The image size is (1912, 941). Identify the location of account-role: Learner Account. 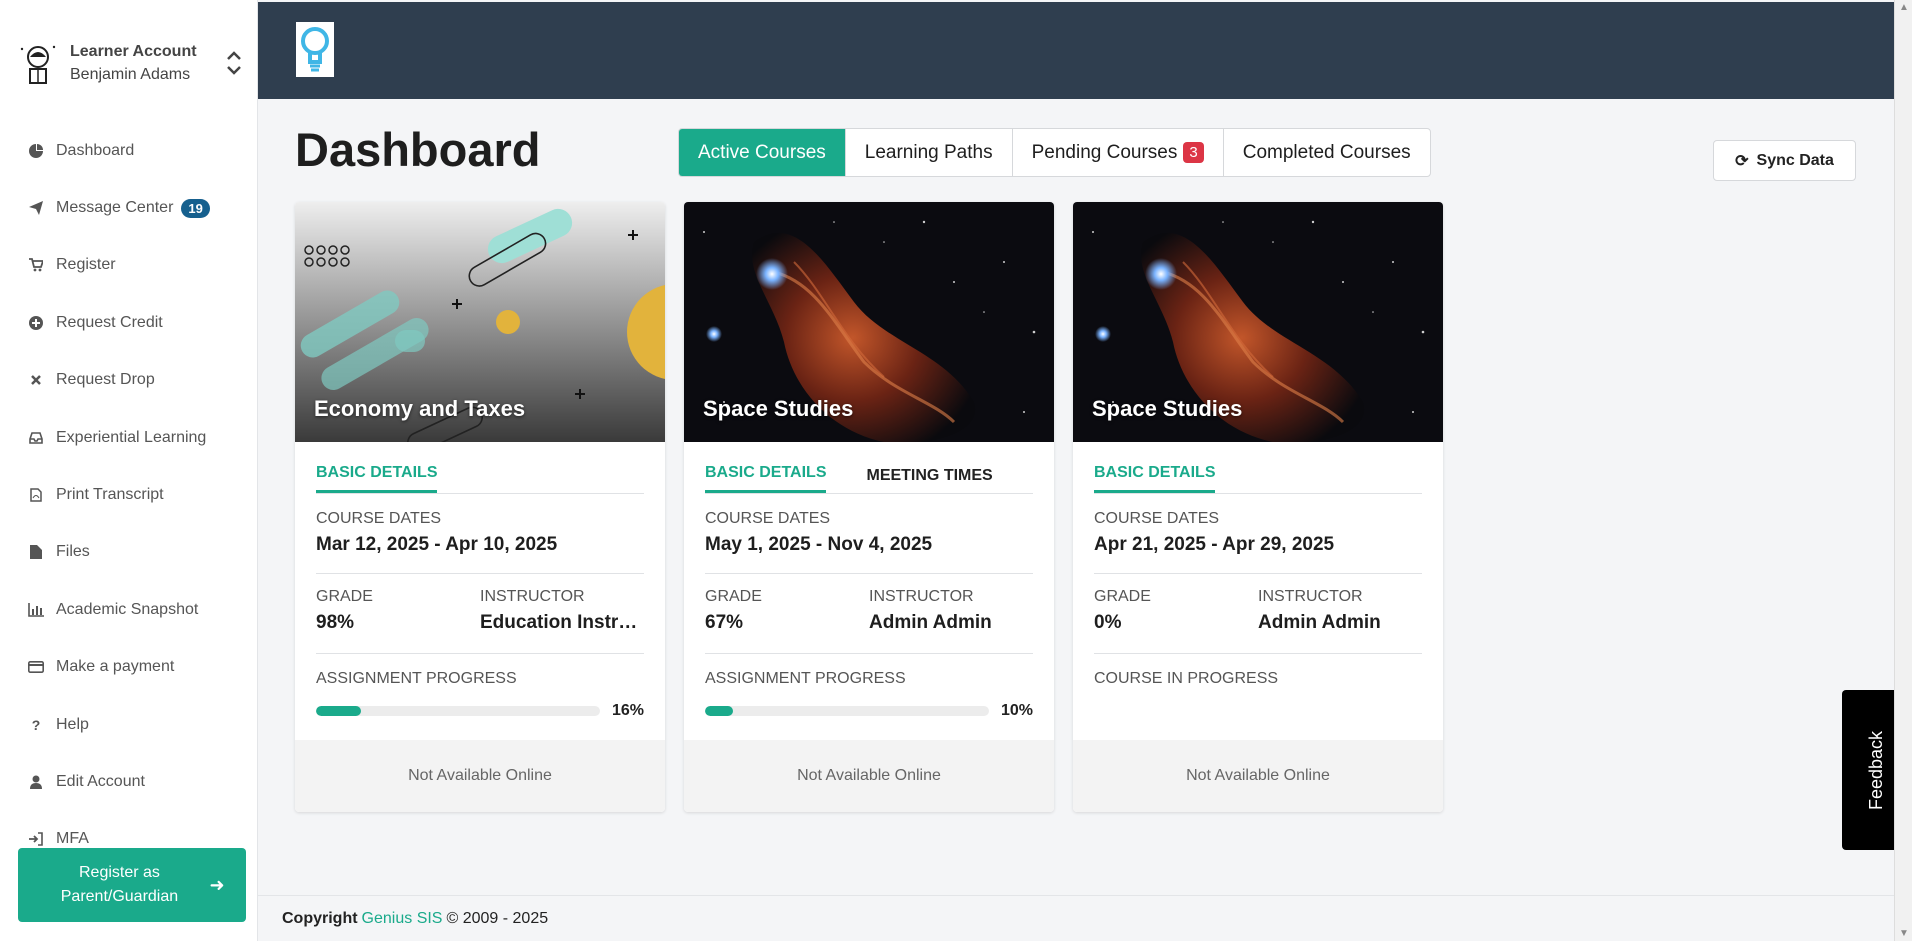
(133, 51).